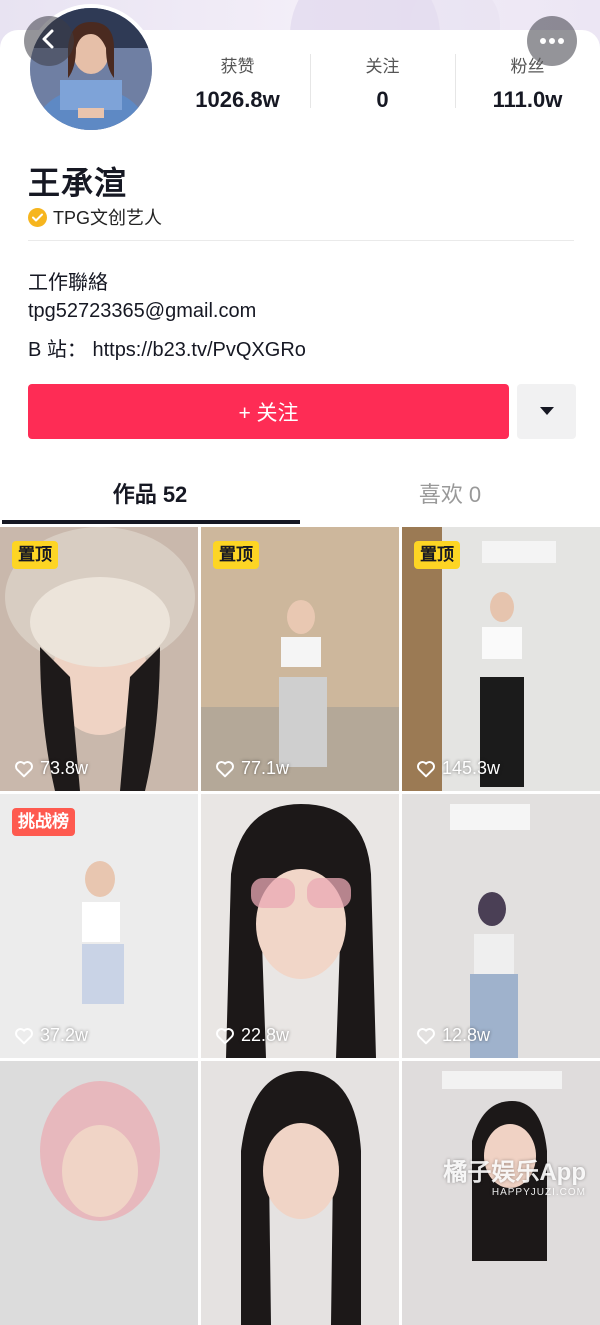  What do you see at coordinates (68, 283) in the screenshot?
I see `bio-contact-heading: 工作聯絡` at bounding box center [68, 283].